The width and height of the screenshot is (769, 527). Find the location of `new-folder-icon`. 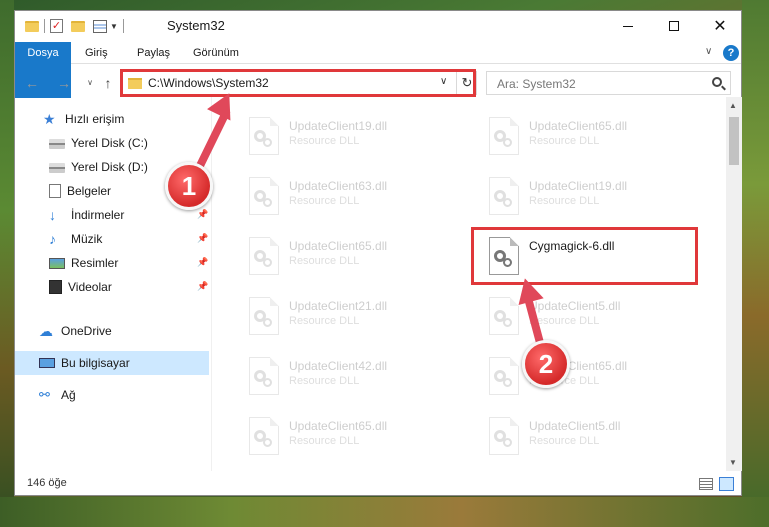

new-folder-icon is located at coordinates (78, 26).